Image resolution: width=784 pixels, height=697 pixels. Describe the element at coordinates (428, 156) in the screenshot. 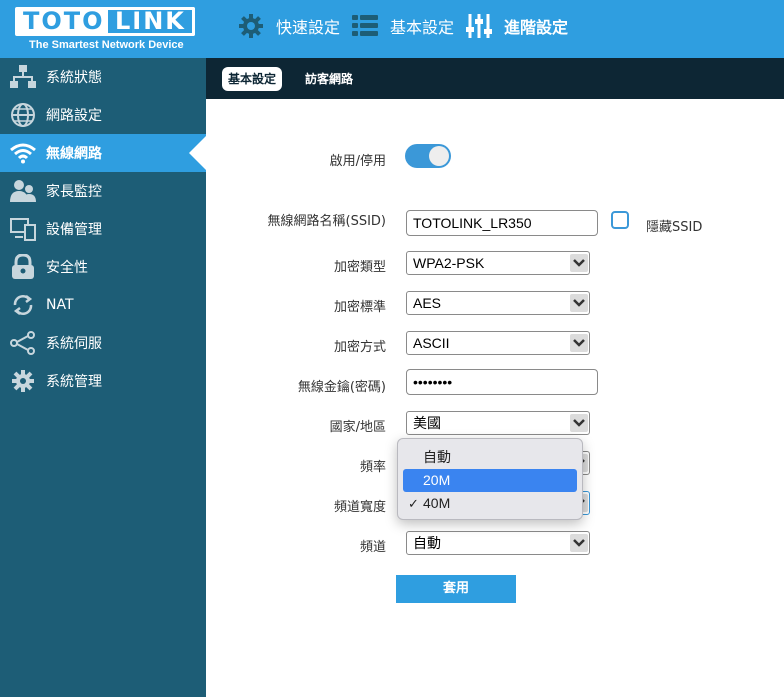

I see `enable-toggle` at that location.